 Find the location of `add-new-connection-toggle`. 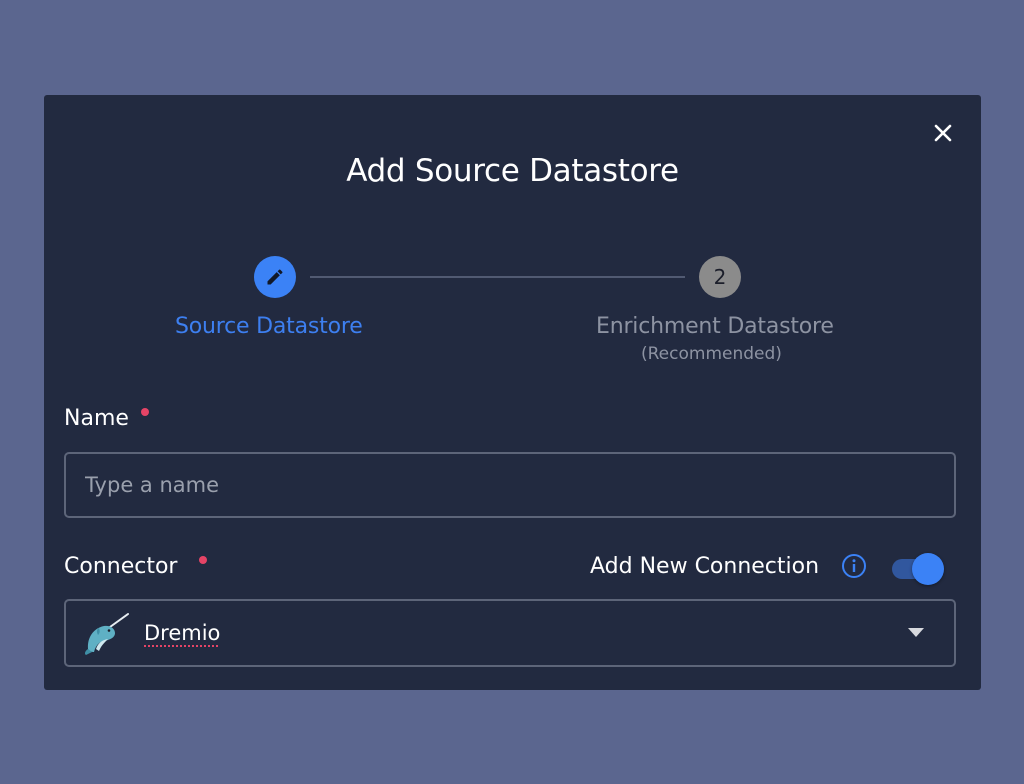

add-new-connection-toggle is located at coordinates (918, 569).